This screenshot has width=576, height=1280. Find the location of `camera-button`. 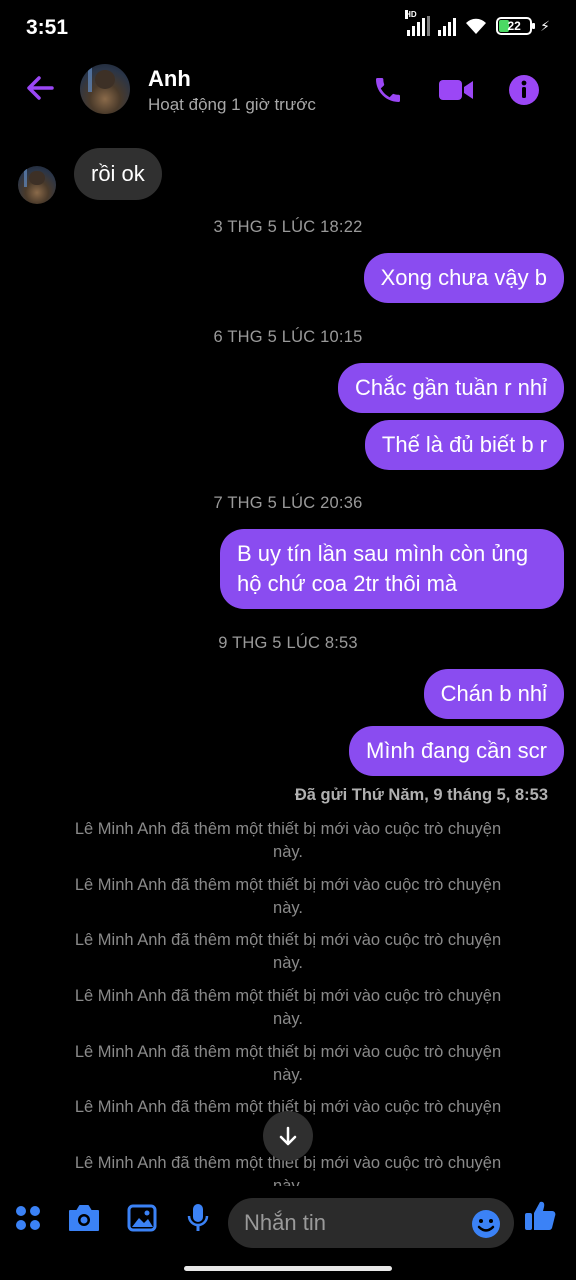

camera-button is located at coordinates (84, 1218).